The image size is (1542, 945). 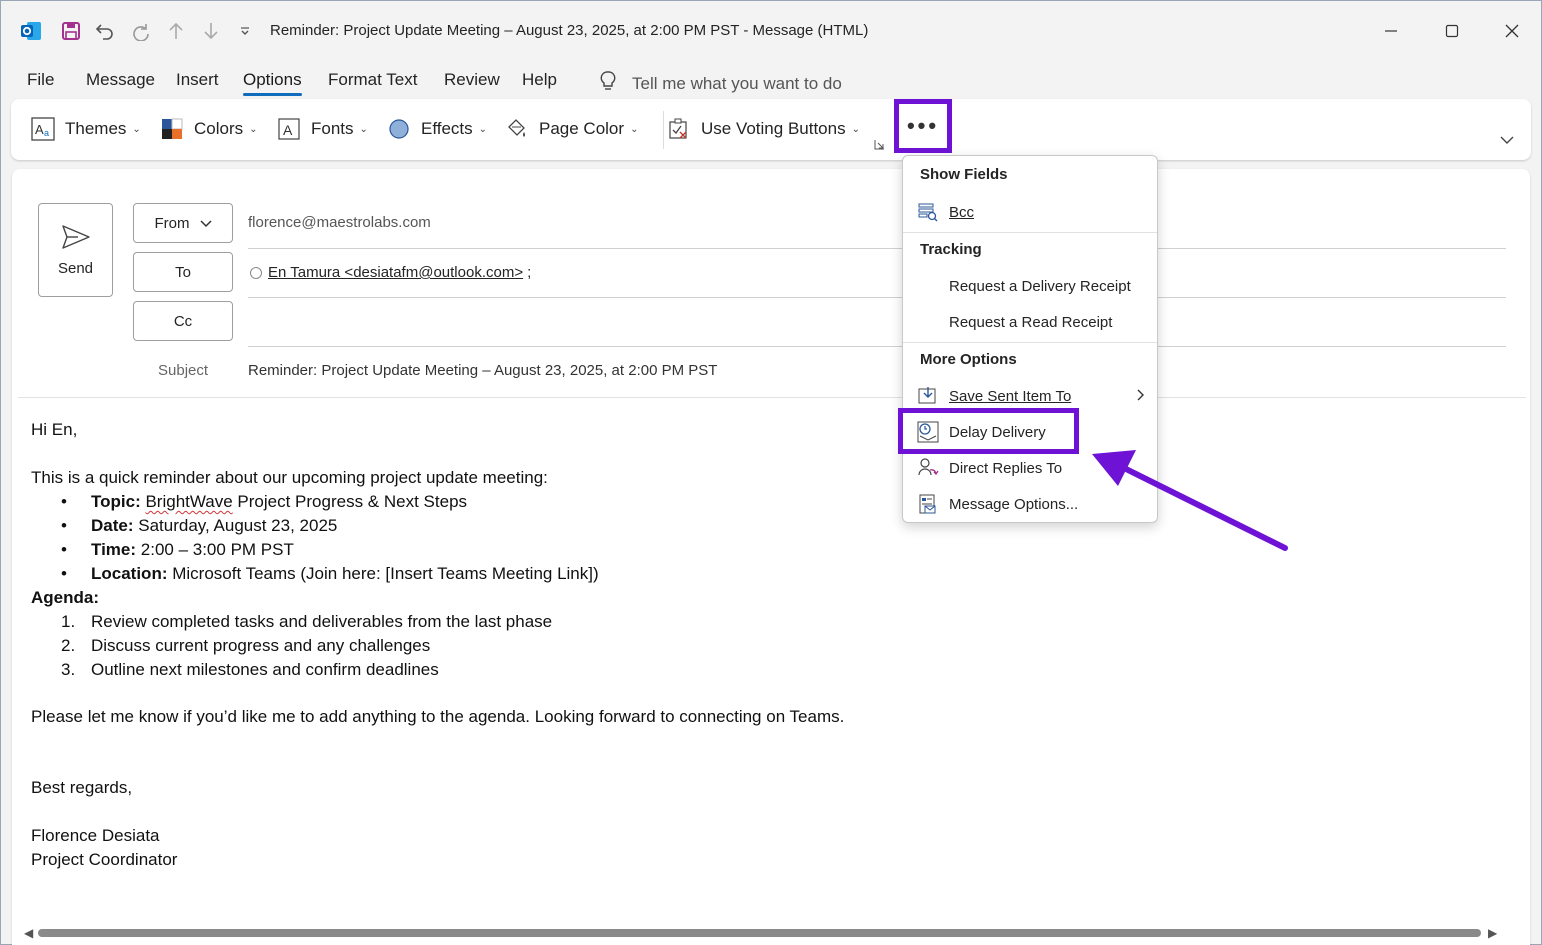 I want to click on dialog-launcher-icon, so click(x=879, y=146).